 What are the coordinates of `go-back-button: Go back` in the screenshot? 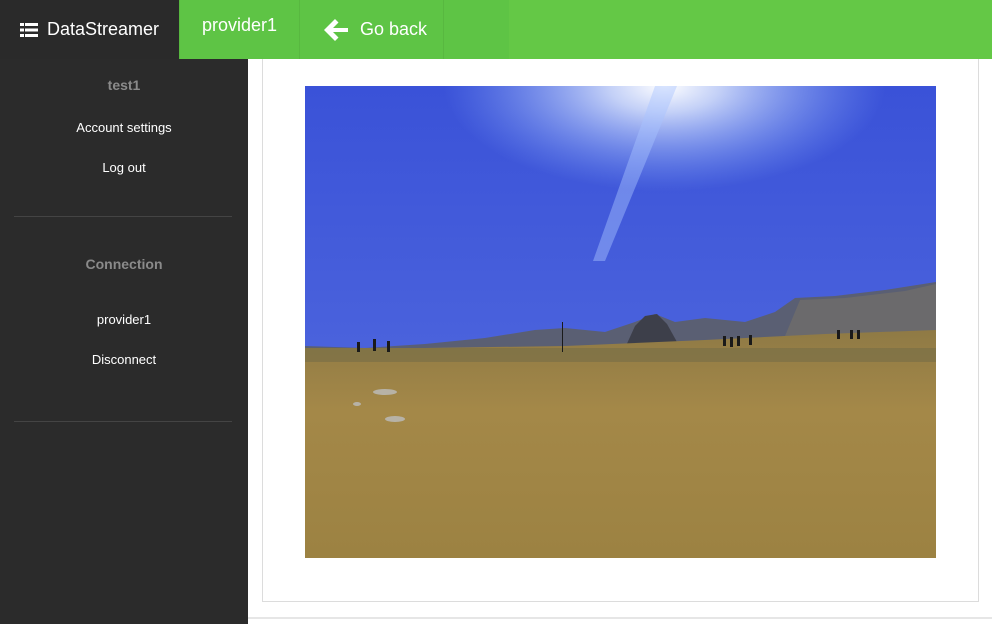 It's located at (371, 29).